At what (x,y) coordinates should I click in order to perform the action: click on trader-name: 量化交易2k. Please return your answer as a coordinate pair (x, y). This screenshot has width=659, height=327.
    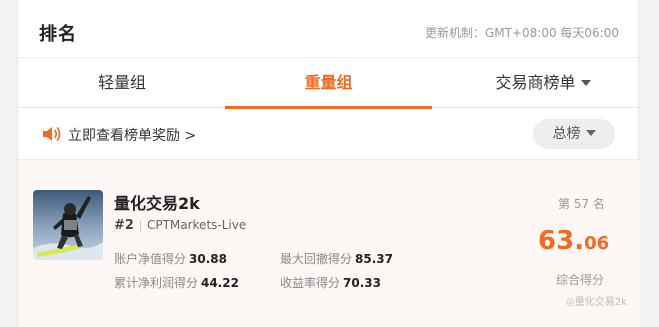
    Looking at the image, I should click on (157, 202).